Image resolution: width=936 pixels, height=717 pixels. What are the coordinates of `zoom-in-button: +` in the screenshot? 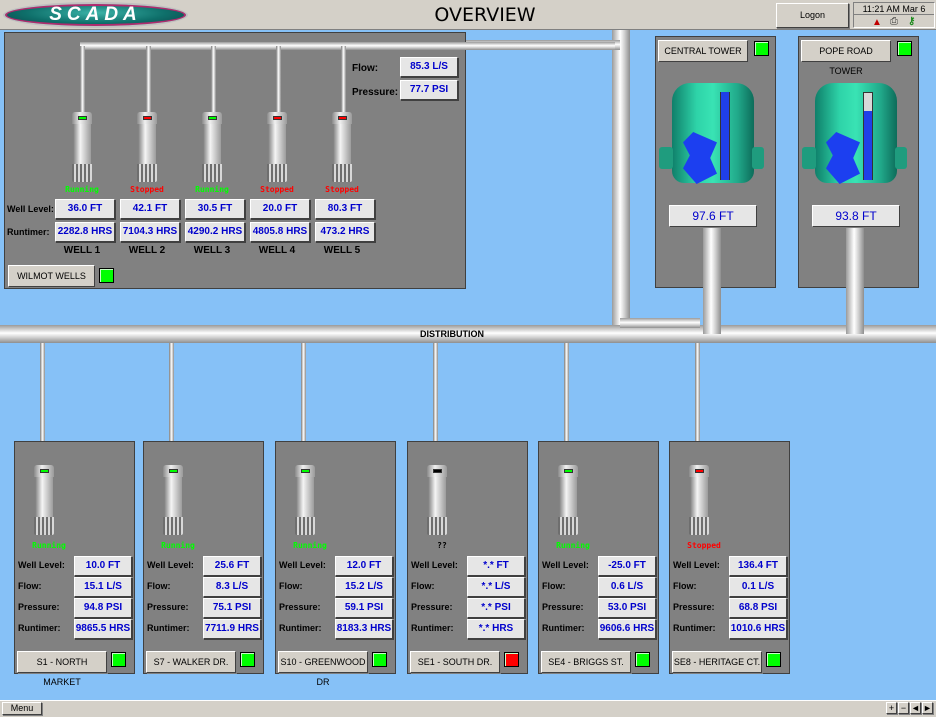 It's located at (891, 708).